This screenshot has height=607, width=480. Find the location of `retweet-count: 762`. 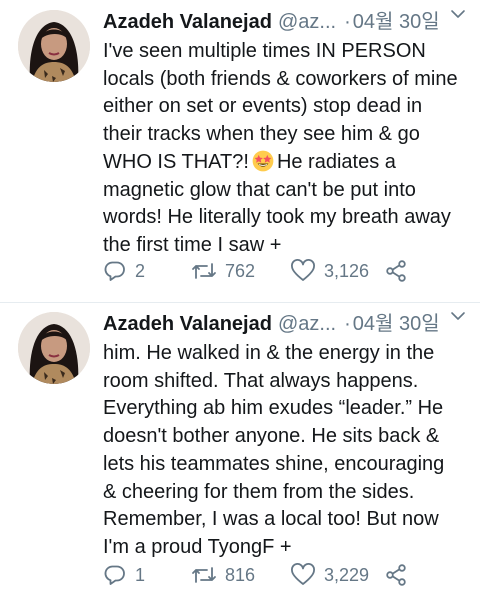

retweet-count: 762 is located at coordinates (240, 270).